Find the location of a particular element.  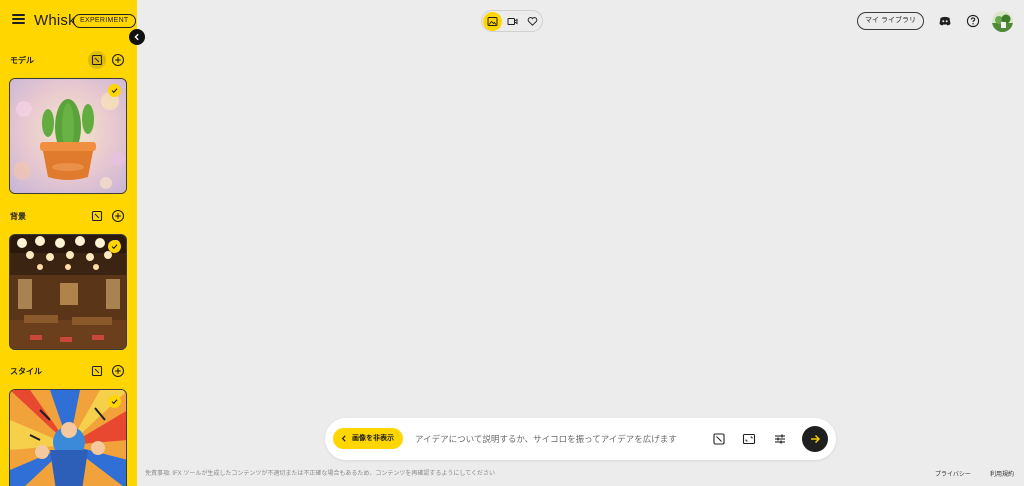

background-image-card is located at coordinates (68, 292).